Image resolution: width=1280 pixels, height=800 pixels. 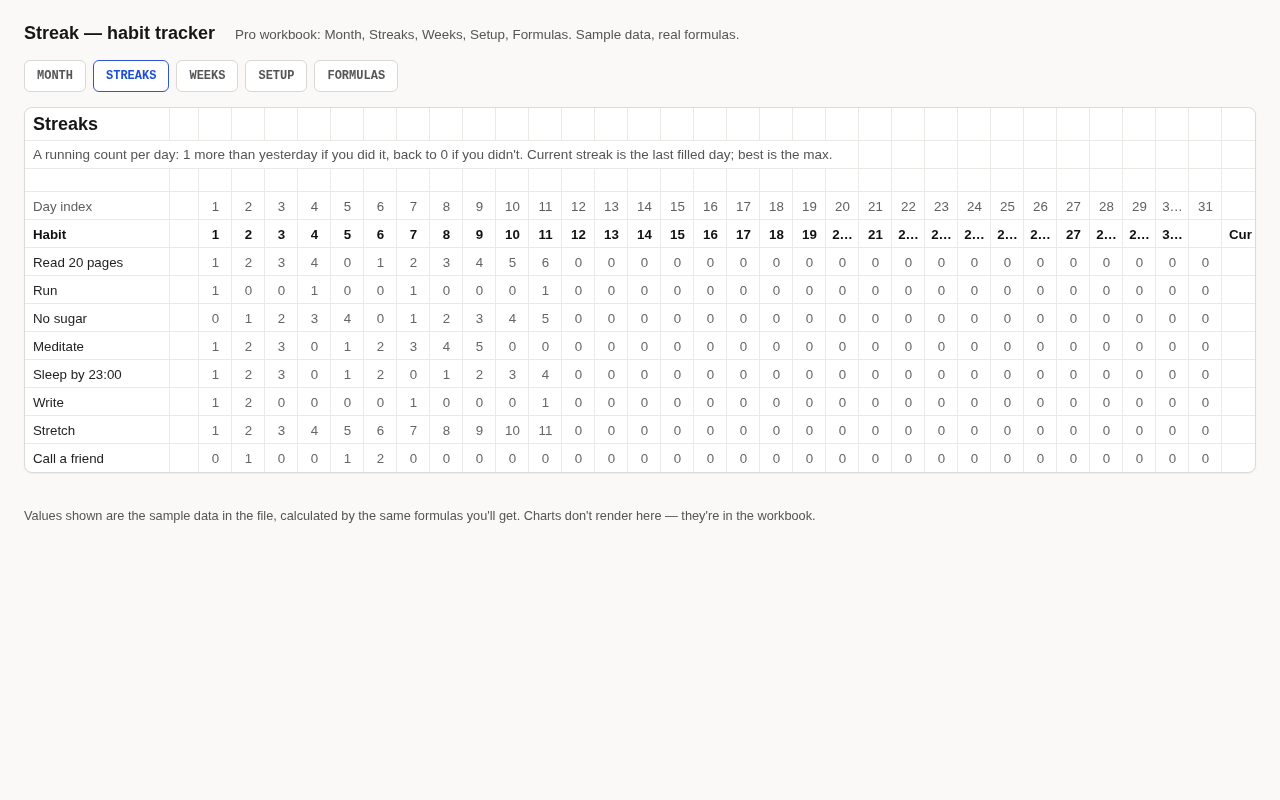 What do you see at coordinates (55, 76) in the screenshot?
I see `sheet-tab: MONTH` at bounding box center [55, 76].